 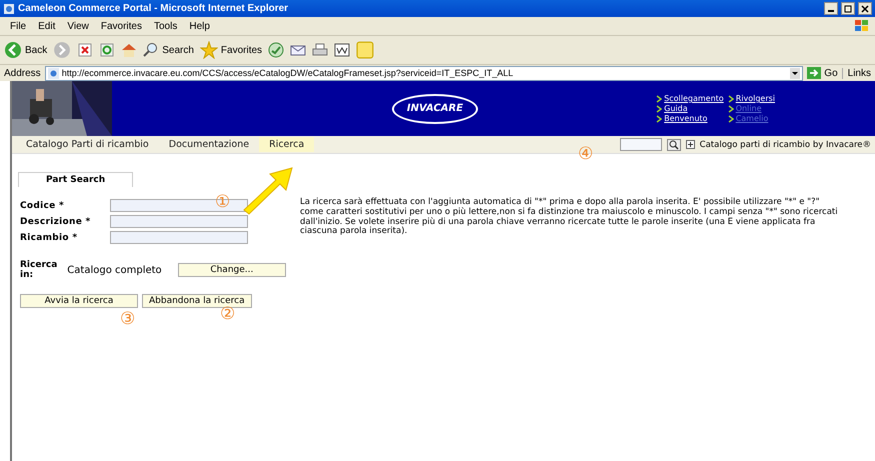 I want to click on windows-logo-icon, so click(x=862, y=26).